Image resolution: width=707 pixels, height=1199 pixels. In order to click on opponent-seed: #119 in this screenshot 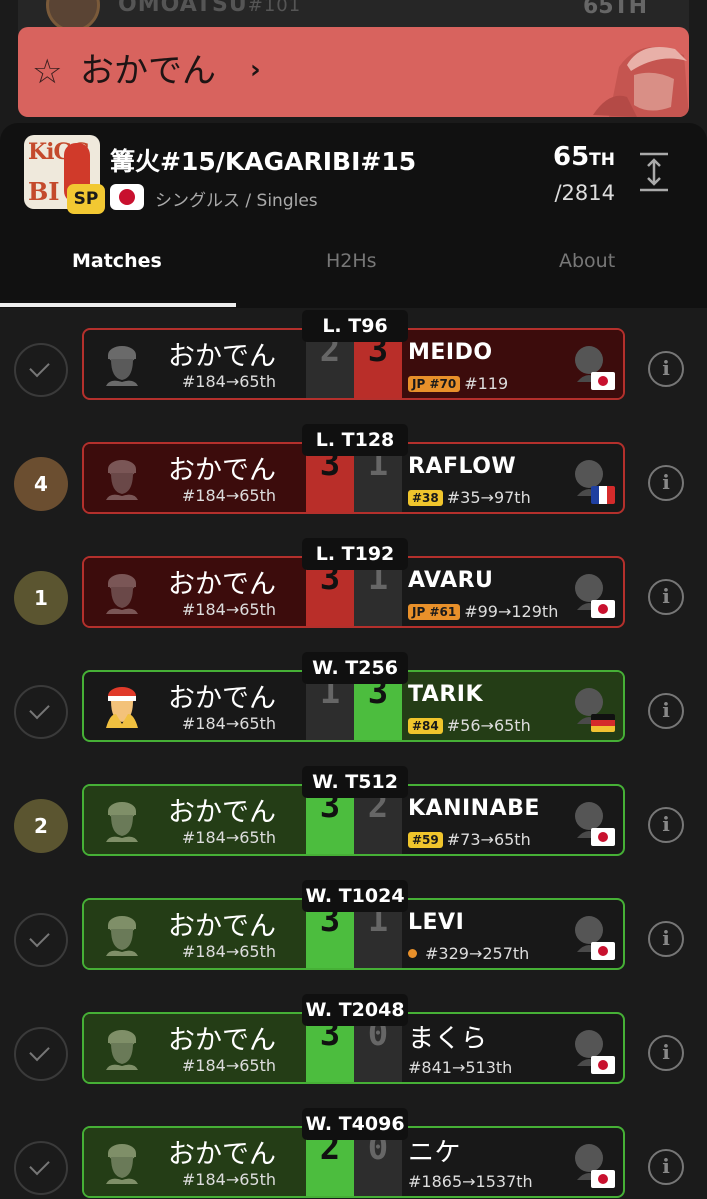, I will do `click(486, 383)`.